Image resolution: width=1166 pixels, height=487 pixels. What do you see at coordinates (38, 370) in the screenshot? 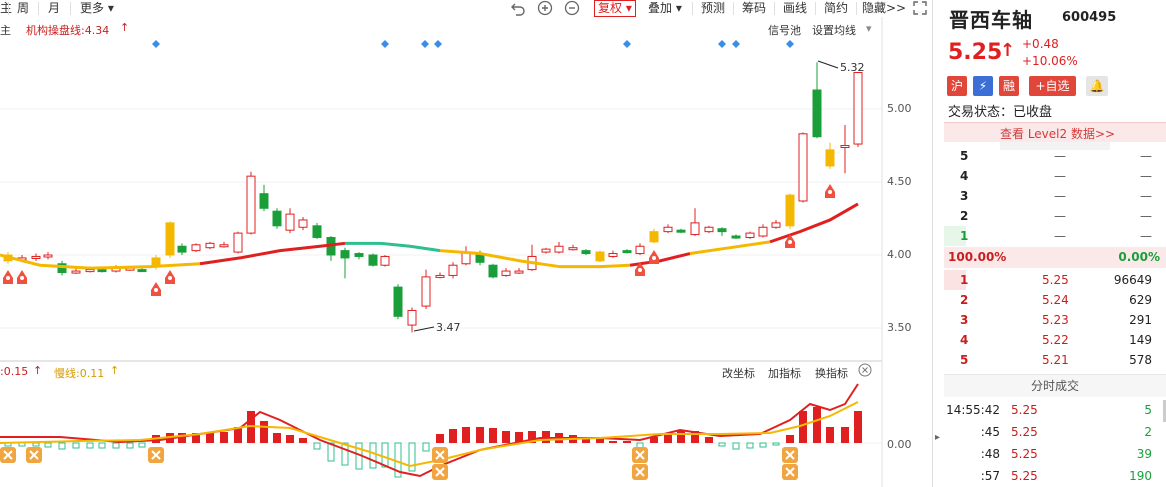
I see `arrow-up-icon: ↑` at bounding box center [38, 370].